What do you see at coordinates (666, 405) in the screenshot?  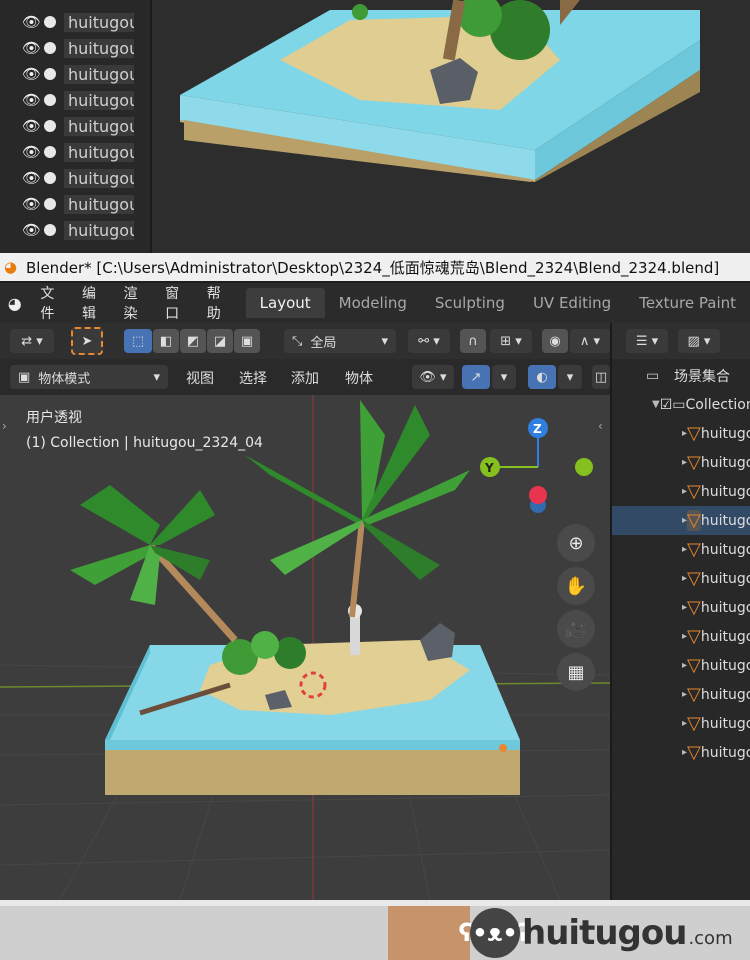 I see `include-checkbox: ☑` at bounding box center [666, 405].